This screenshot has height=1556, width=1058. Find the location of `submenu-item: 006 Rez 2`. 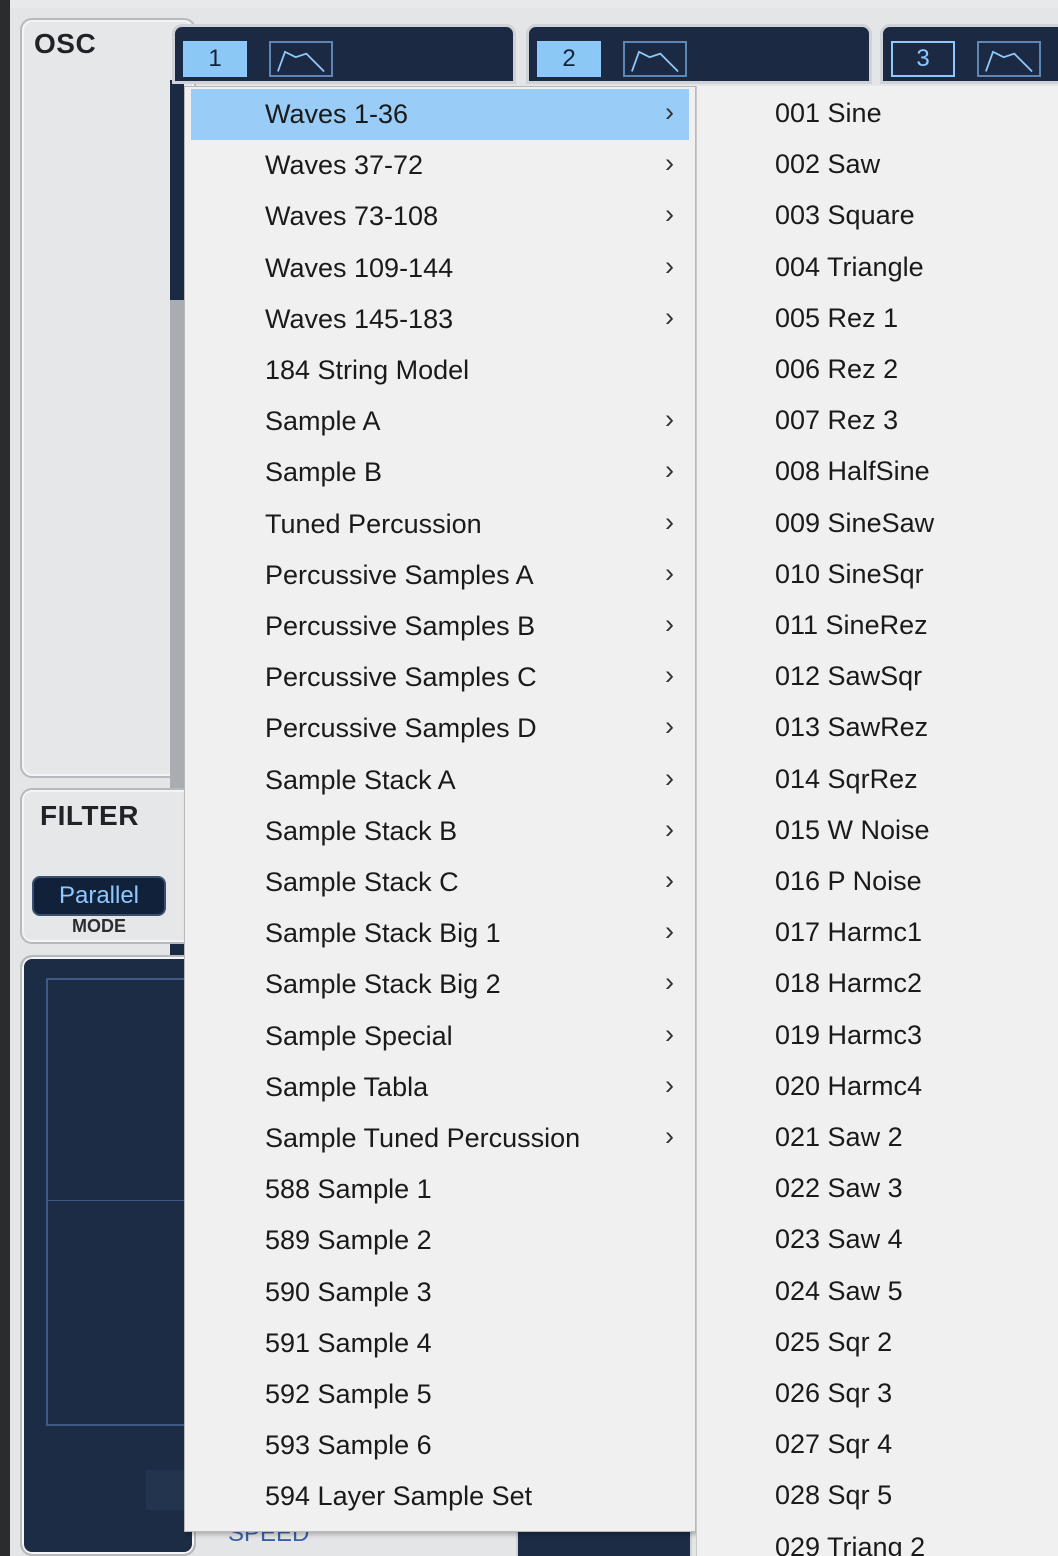

submenu-item: 006 Rez 2 is located at coordinates (836, 379).